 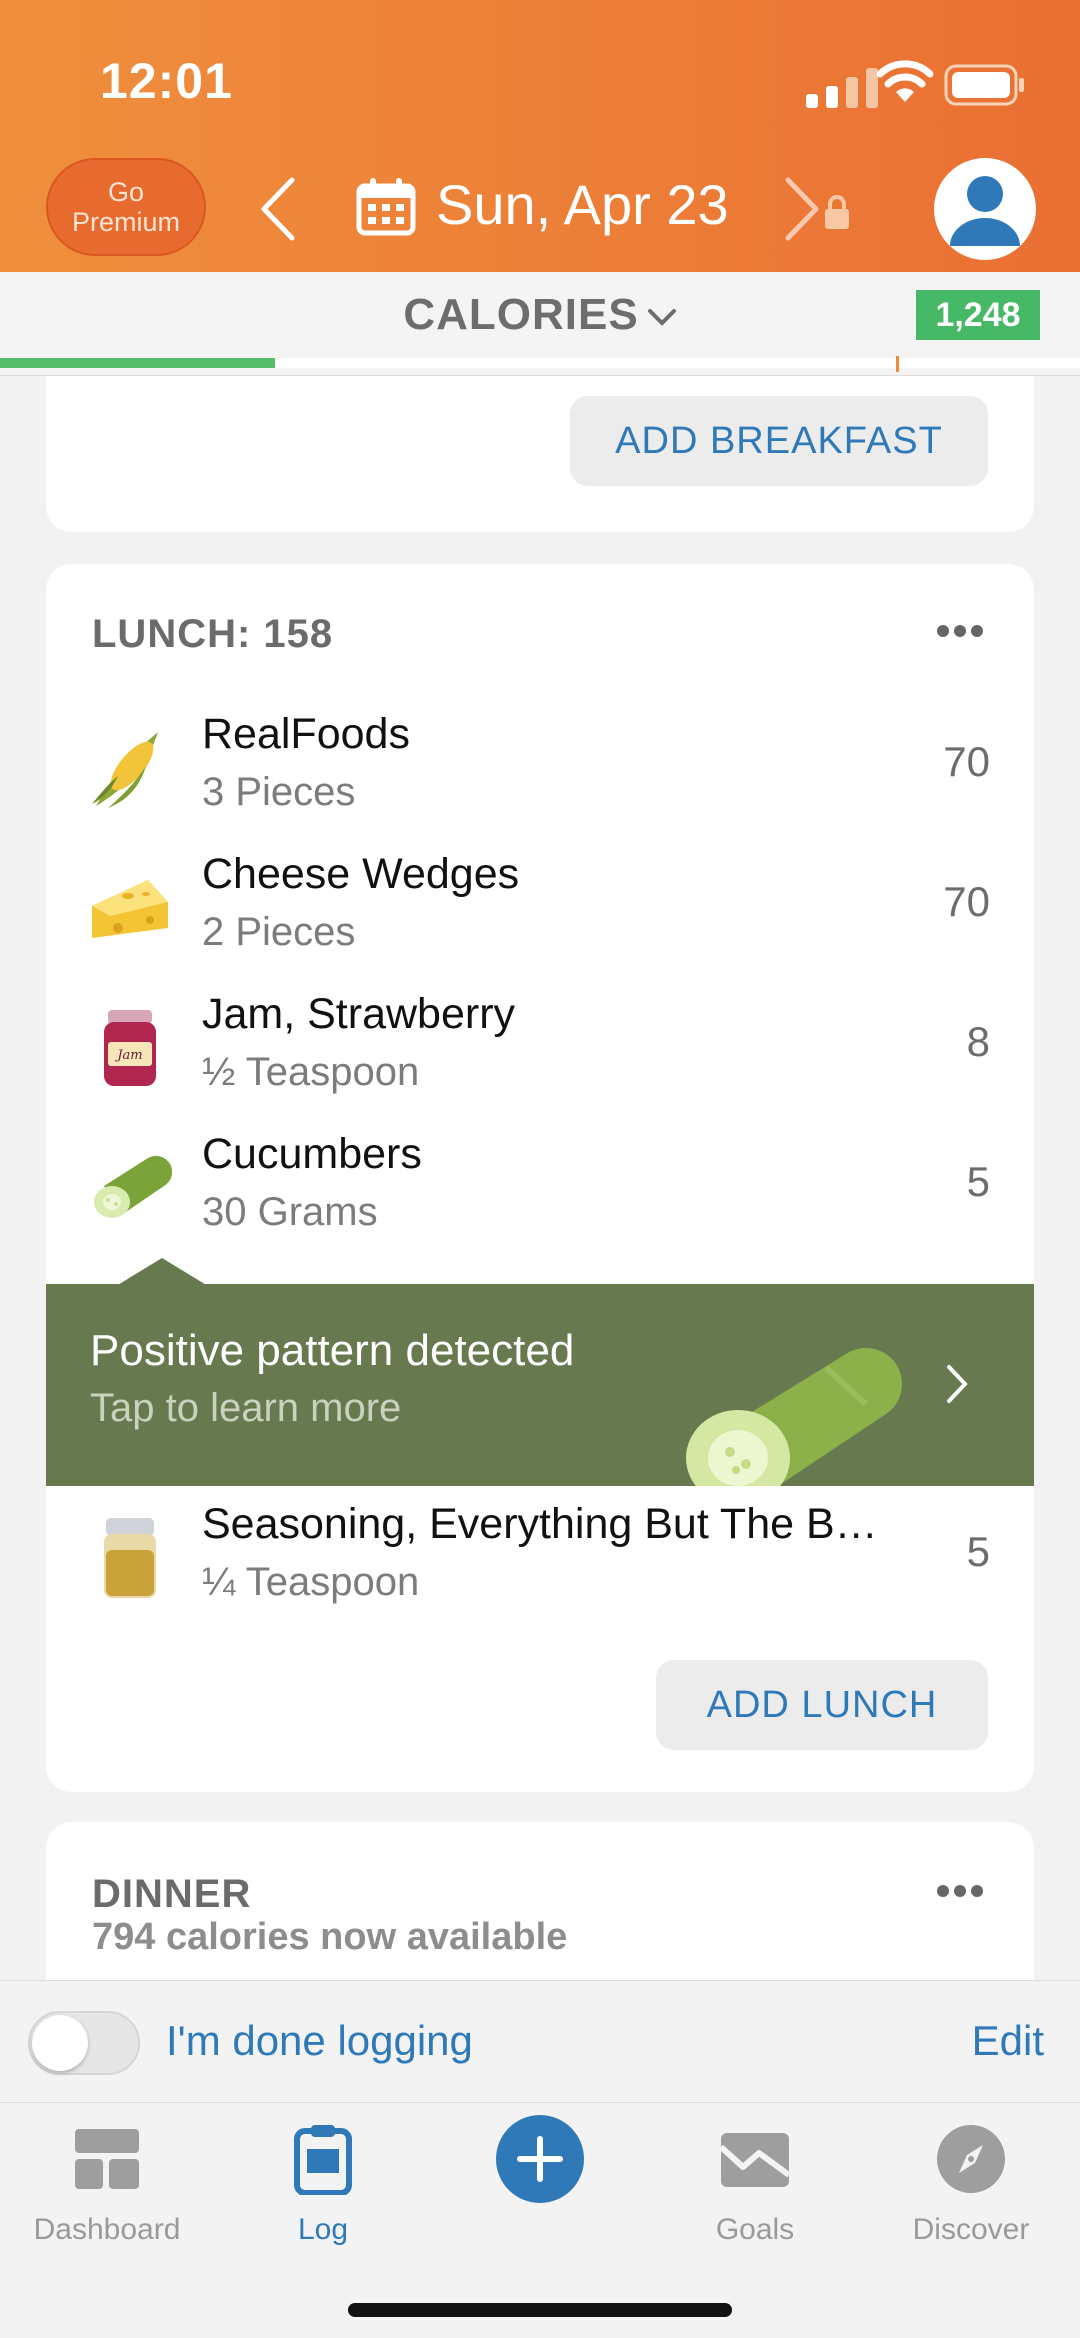 I want to click on insight-subtitle: Tap to learn more, so click(x=246, y=1408).